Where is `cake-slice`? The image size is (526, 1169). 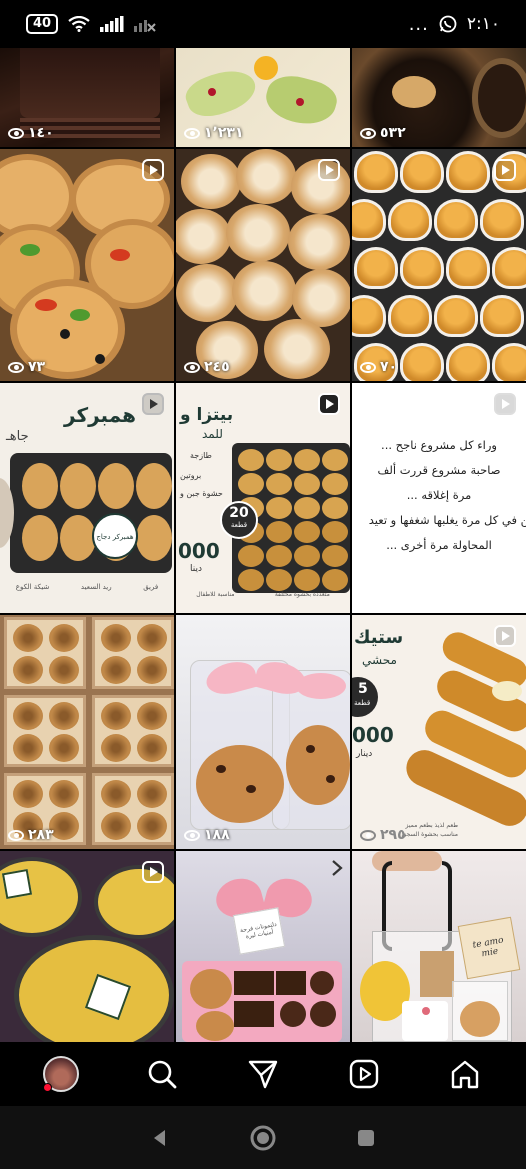
cake-slice is located at coordinates (90, 83).